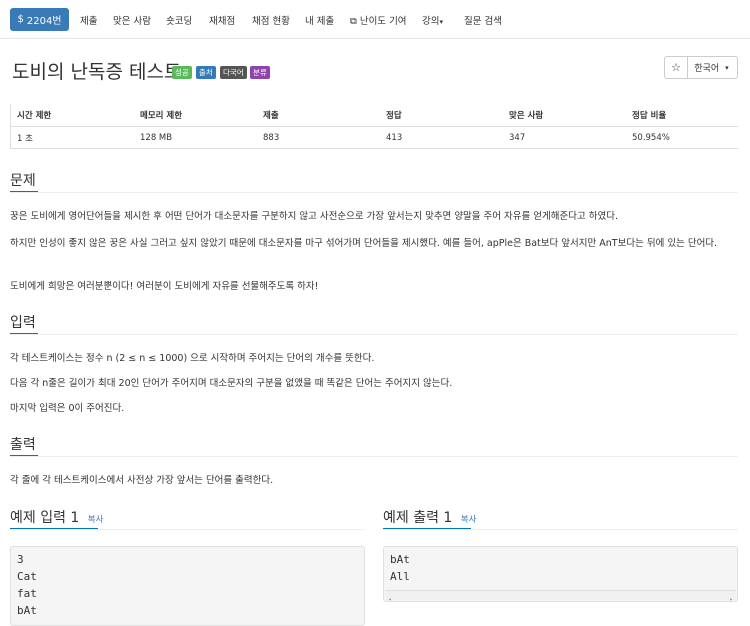 The width and height of the screenshot is (750, 626). Describe the element at coordinates (707, 69) in the screenshot. I see `language-label: 한국어` at that location.